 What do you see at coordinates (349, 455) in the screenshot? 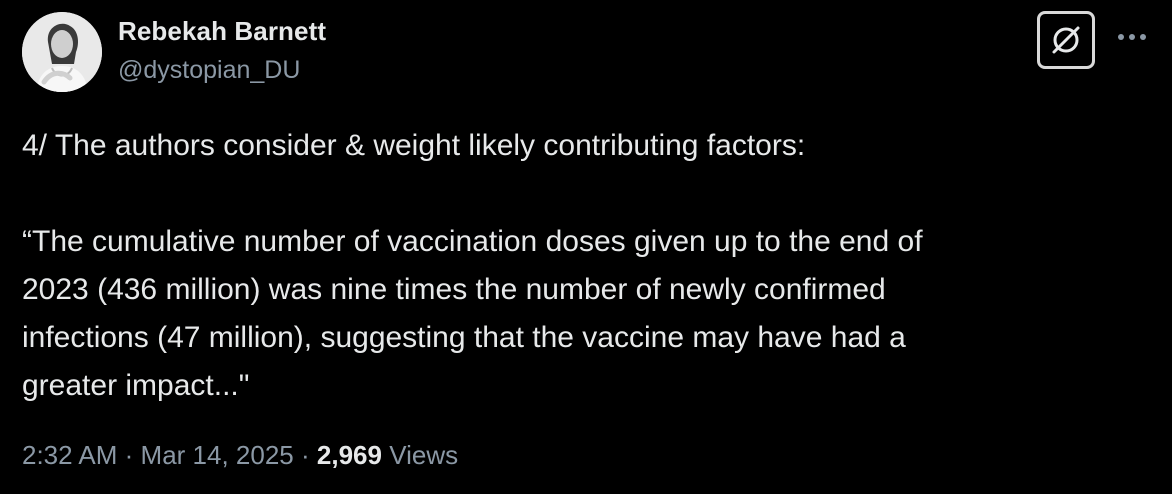
I see `views-count: 2,969` at bounding box center [349, 455].